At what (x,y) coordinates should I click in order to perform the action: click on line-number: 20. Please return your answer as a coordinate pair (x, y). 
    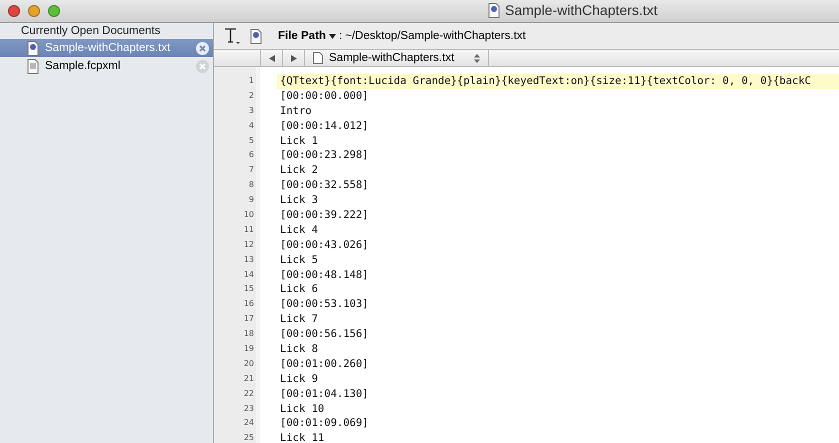
    Looking at the image, I should click on (248, 364).